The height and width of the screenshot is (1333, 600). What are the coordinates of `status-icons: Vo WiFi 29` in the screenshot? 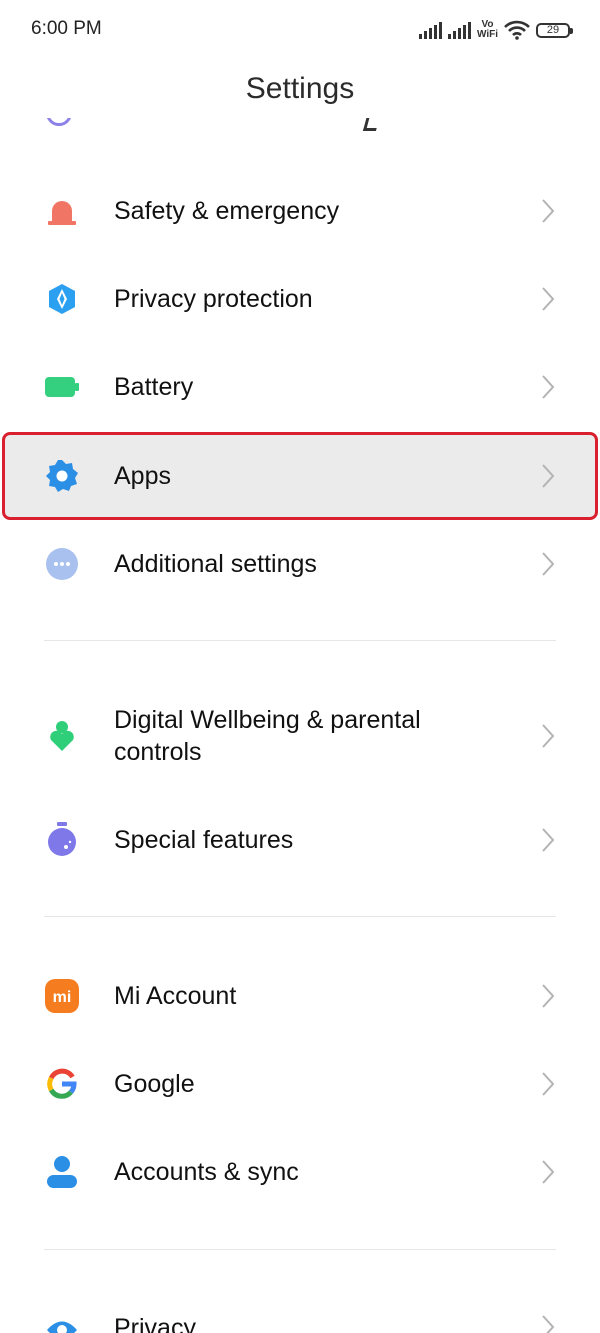 It's located at (495, 30).